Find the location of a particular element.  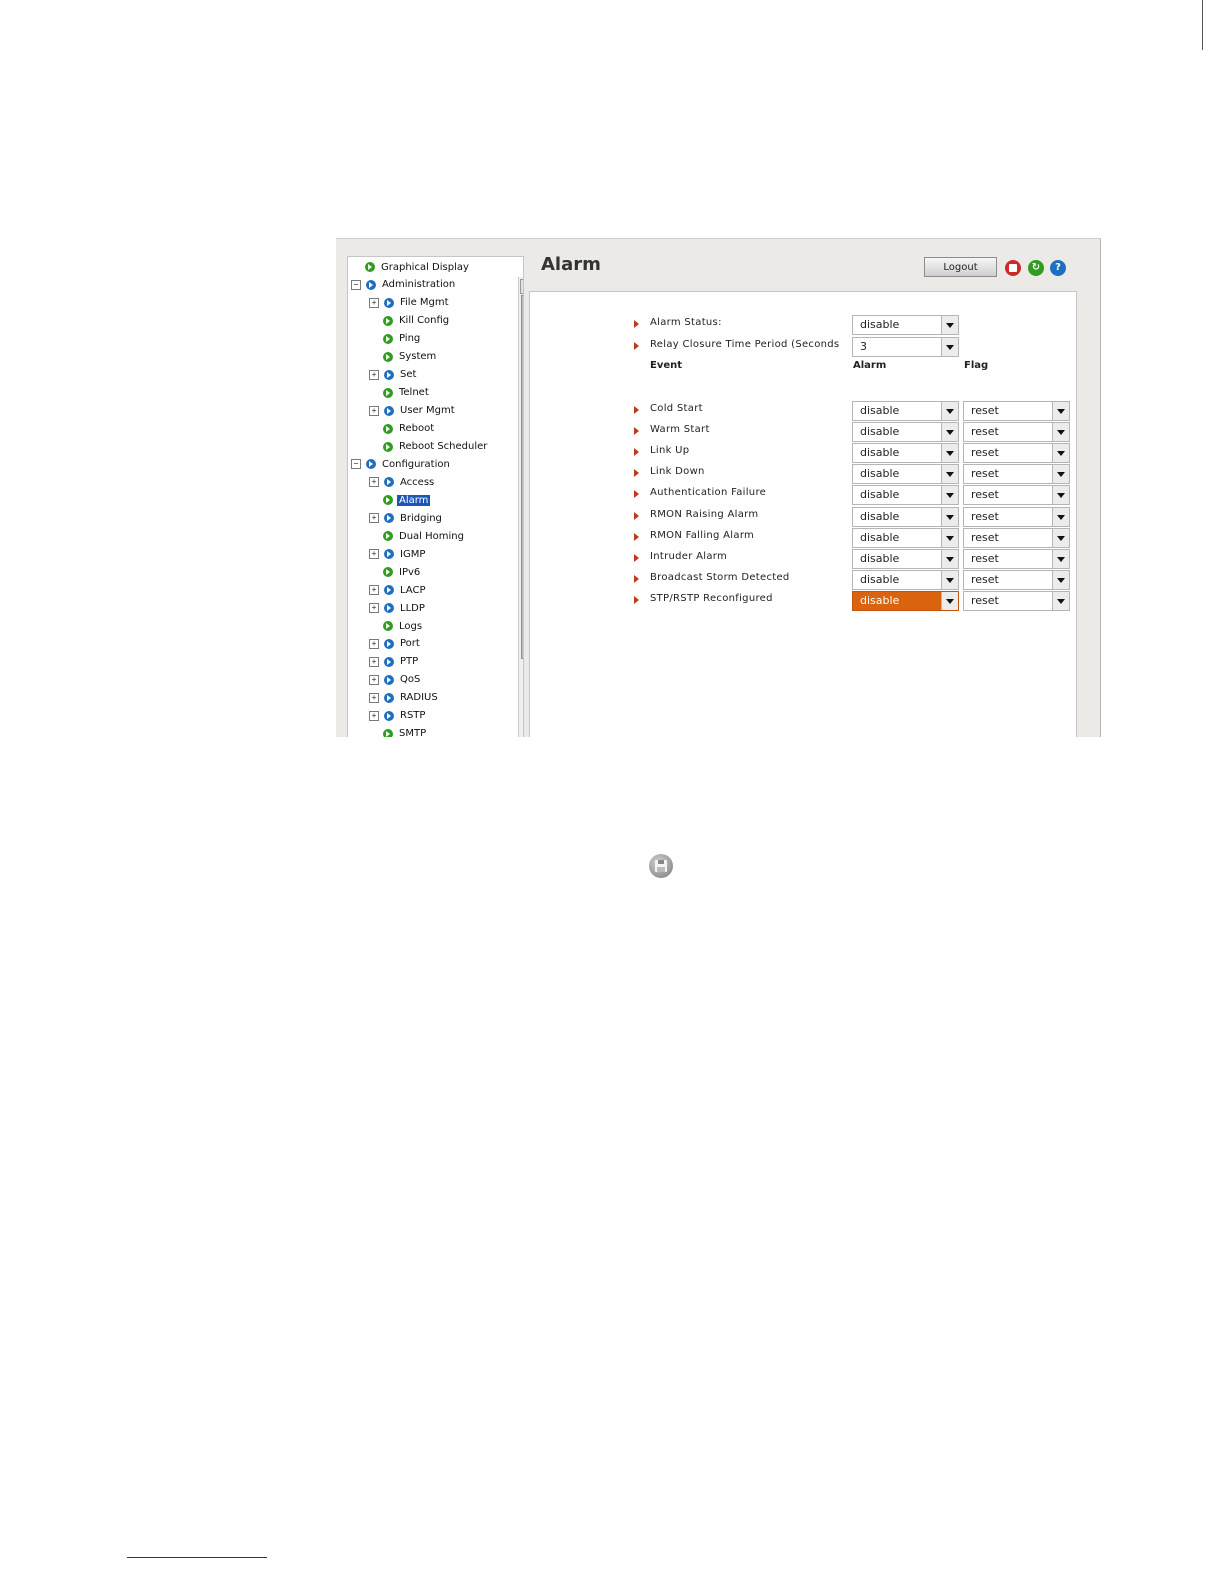

nav-item: + RADIUS is located at coordinates (404, 698).